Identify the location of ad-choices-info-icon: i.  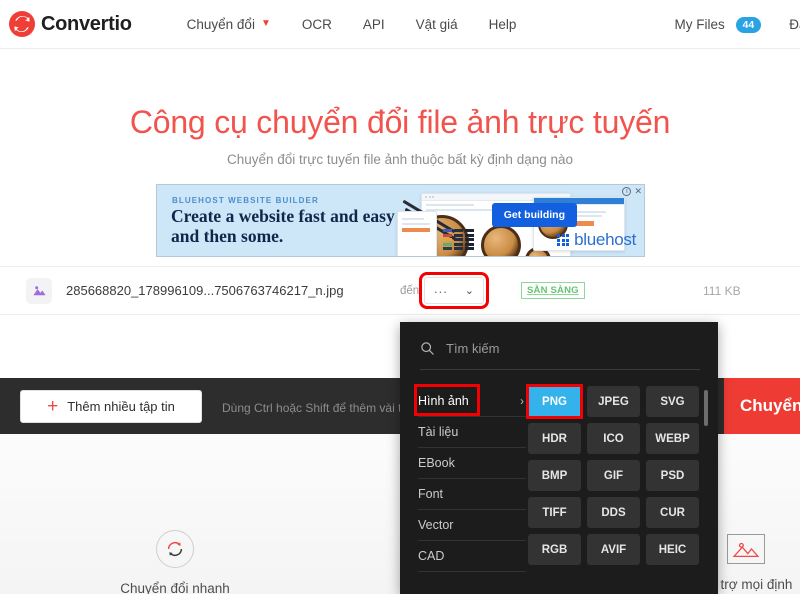
(627, 191).